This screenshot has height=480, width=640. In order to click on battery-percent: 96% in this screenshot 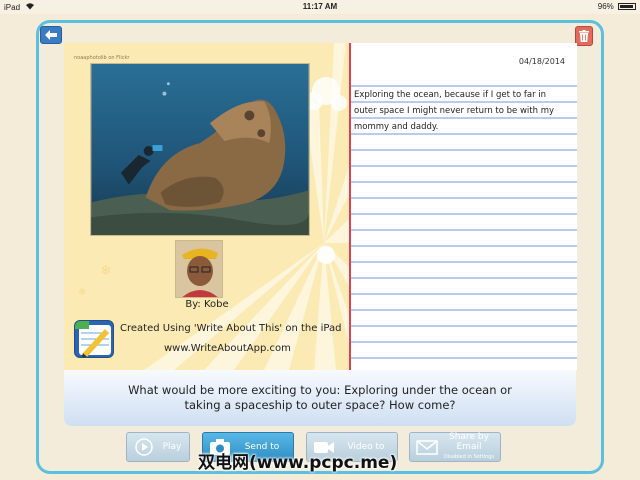, I will do `click(605, 6)`.